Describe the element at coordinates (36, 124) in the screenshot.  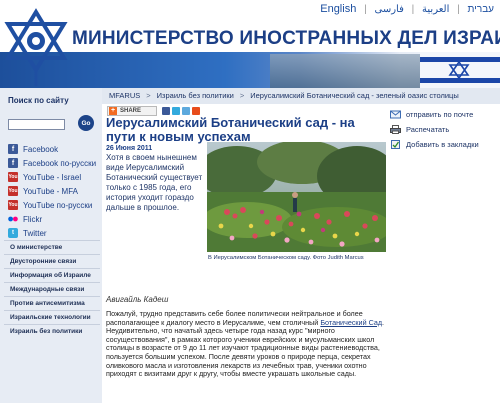
I see `search-input` at that location.